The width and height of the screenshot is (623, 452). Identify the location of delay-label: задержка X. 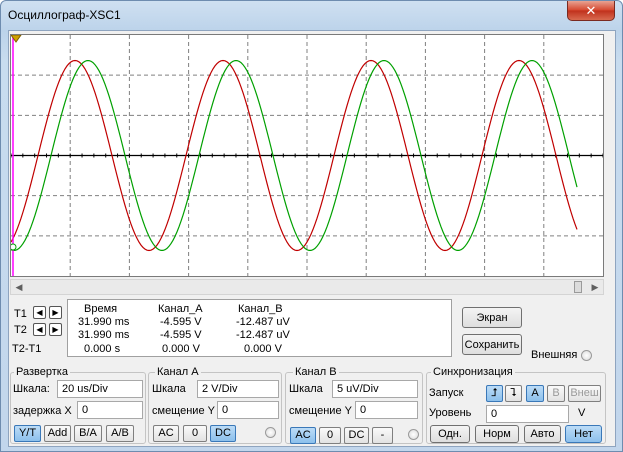
(42, 411).